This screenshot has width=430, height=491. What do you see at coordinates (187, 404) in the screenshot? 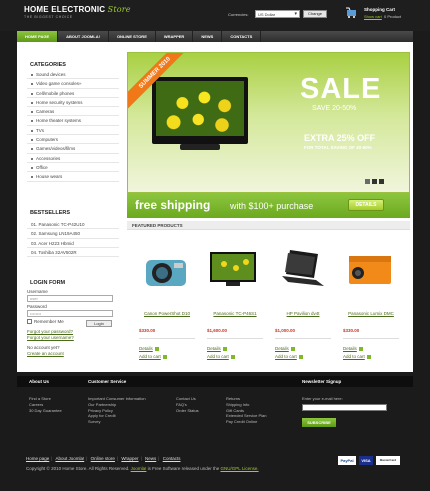
I see `footer-col-3: Contact Us FAQ's Order Status` at bounding box center [187, 404].